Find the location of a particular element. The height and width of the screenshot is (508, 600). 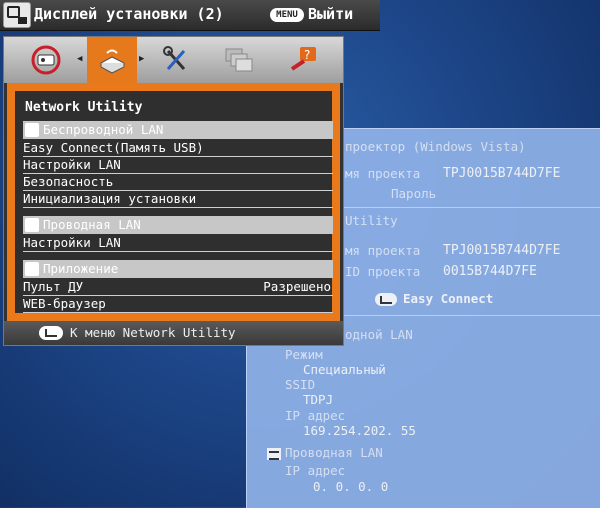

section-title: Network Utility is located at coordinates (84, 107).